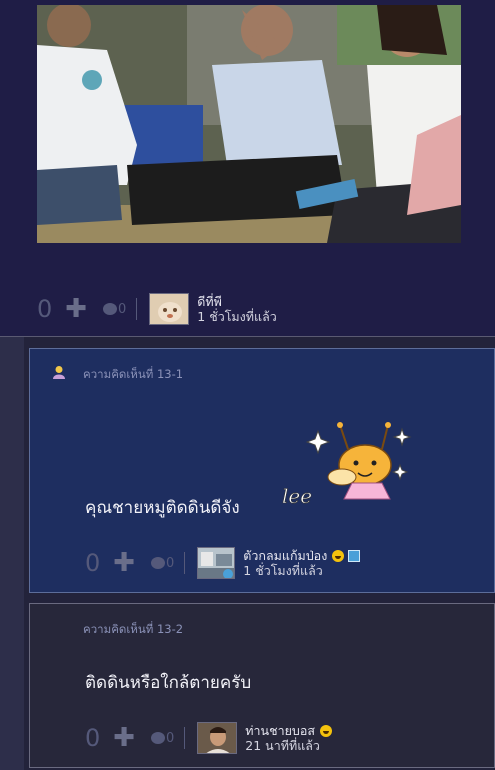 This screenshot has width=495, height=770. Describe the element at coordinates (133, 629) in the screenshot. I see `comment-label: ความคิดเห็นที่ 13-2` at that location.